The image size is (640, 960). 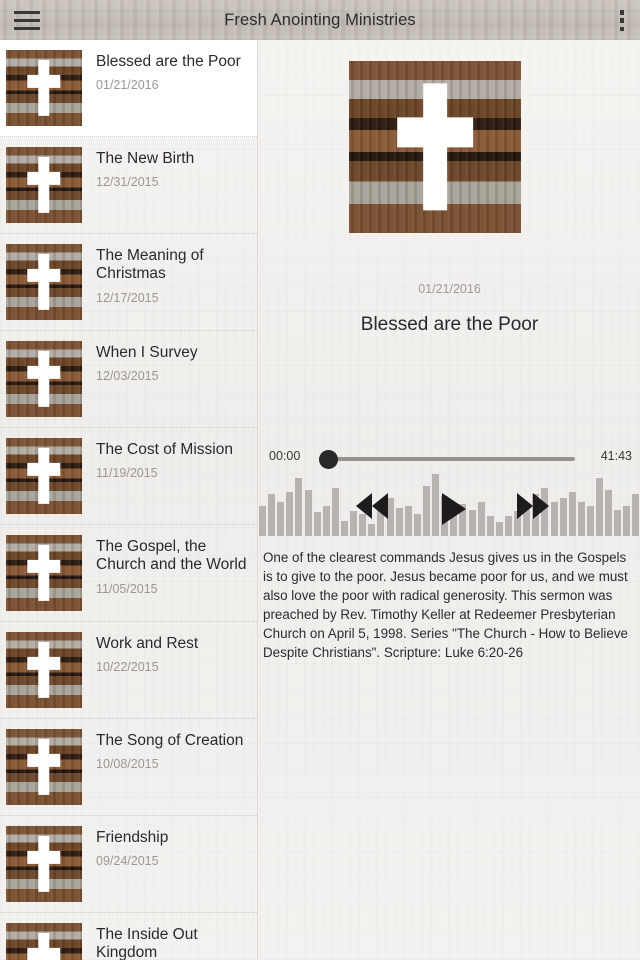 I want to click on sermon-list-item-text: Friendship 09/24/2015, so click(x=165, y=847).